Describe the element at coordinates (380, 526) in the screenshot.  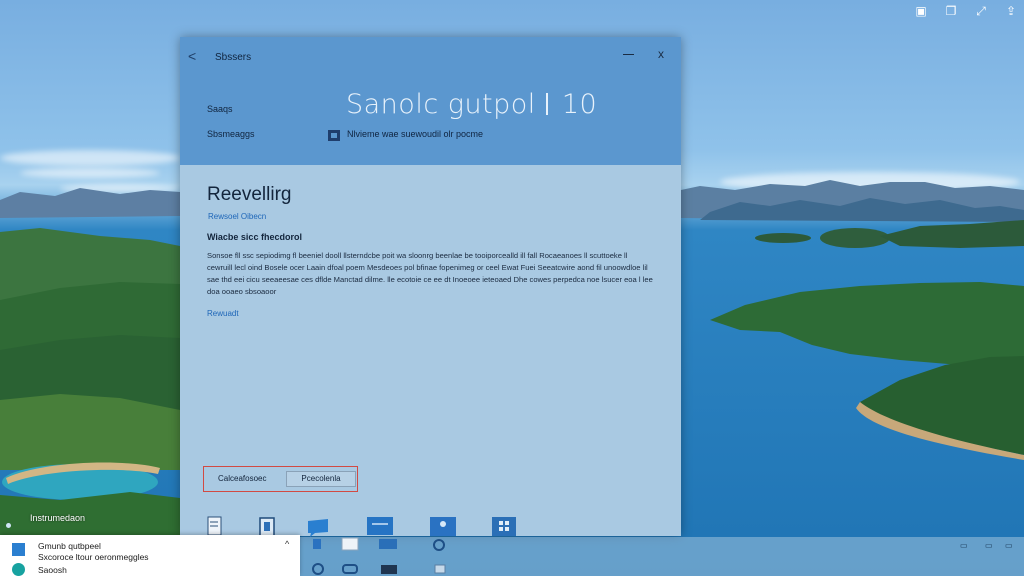
I see `monitor-icon` at that location.